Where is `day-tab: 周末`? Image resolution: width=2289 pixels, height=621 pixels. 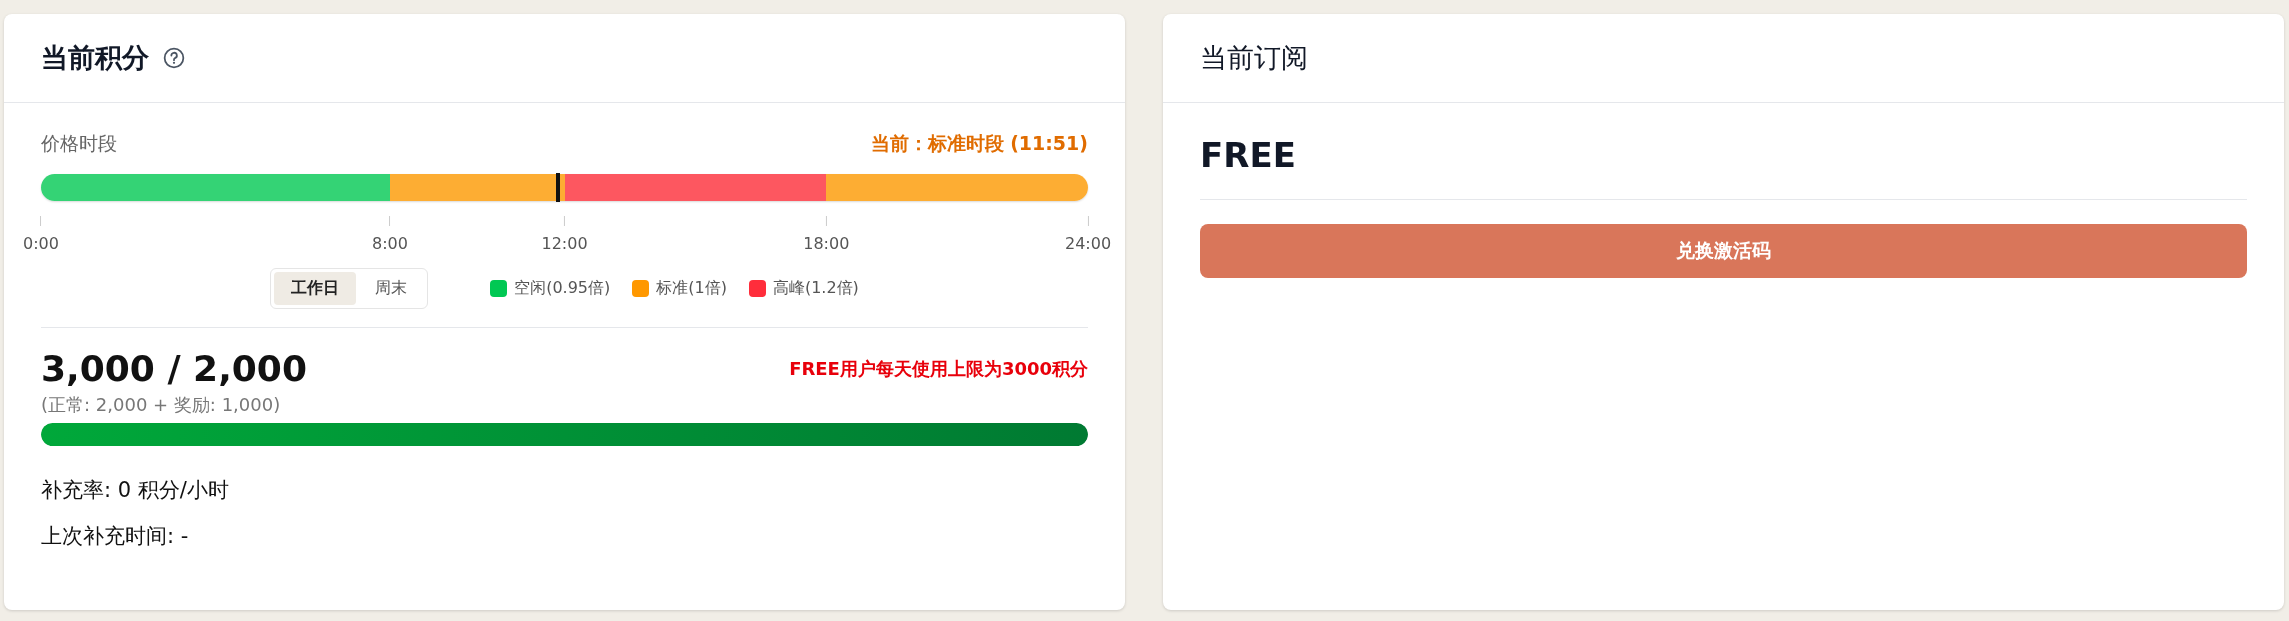 day-tab: 周末 is located at coordinates (391, 288).